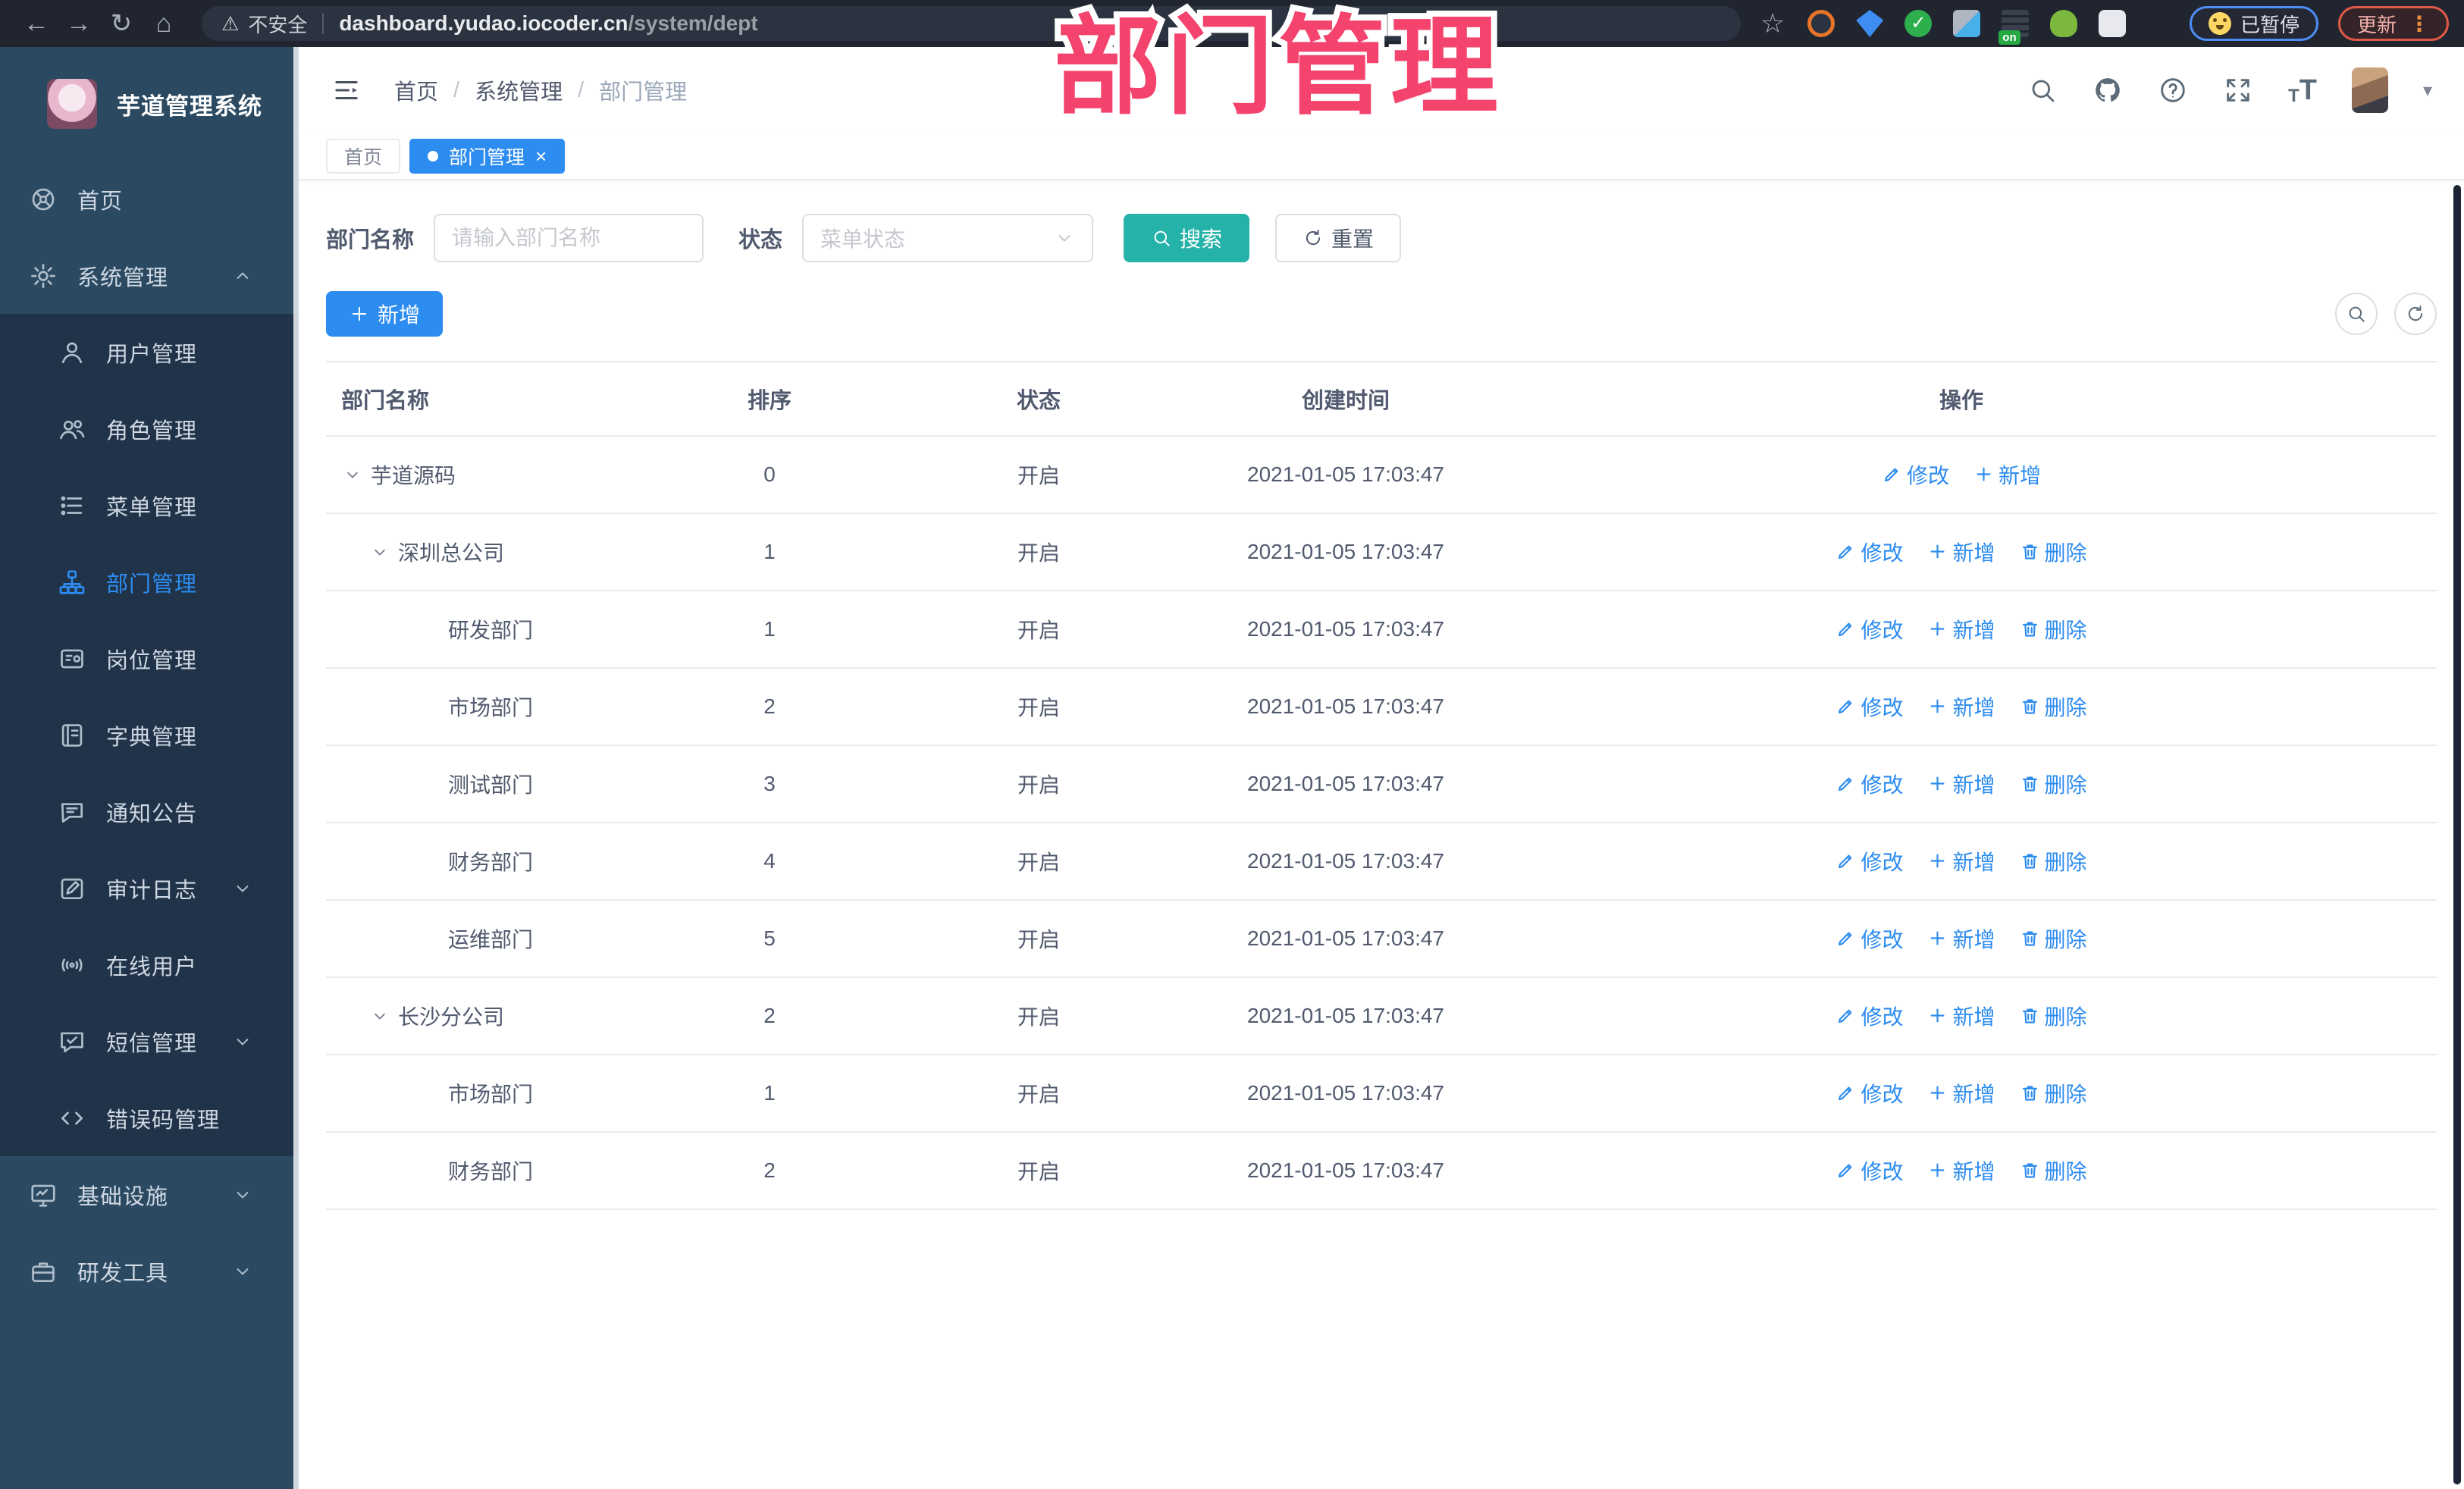 The width and height of the screenshot is (2464, 1489). Describe the element at coordinates (1345, 552) in the screenshot. I see `created-cell: 2021-01-05 17:03:47` at that location.